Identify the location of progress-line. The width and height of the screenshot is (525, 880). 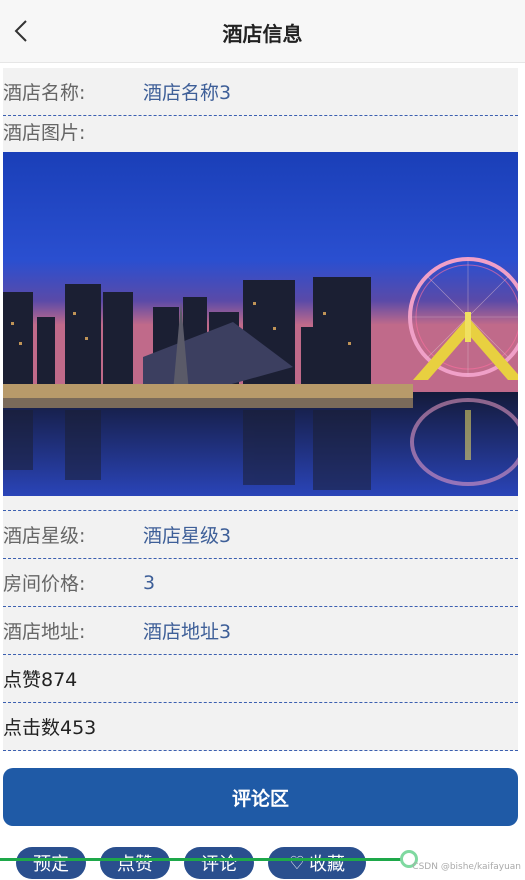
(205, 859).